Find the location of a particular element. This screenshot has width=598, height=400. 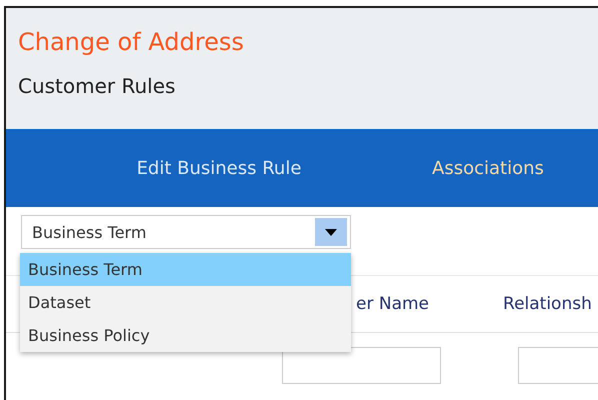

caret-icon is located at coordinates (331, 232).